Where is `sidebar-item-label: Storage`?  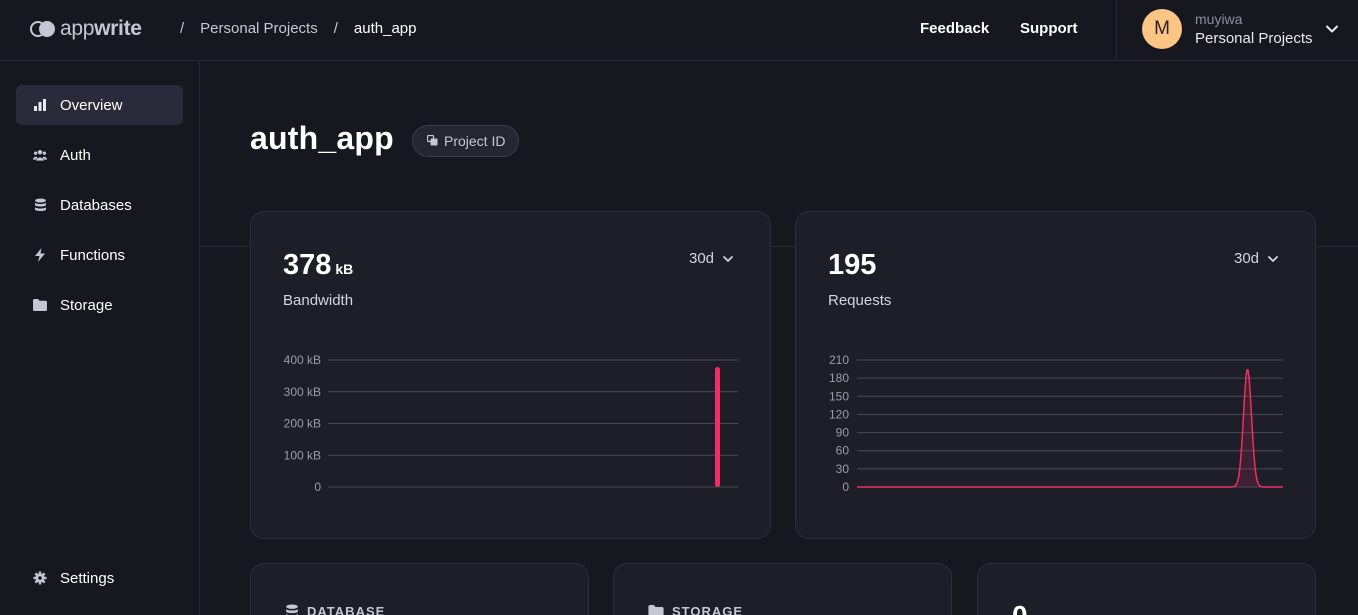
sidebar-item-label: Storage is located at coordinates (86, 305).